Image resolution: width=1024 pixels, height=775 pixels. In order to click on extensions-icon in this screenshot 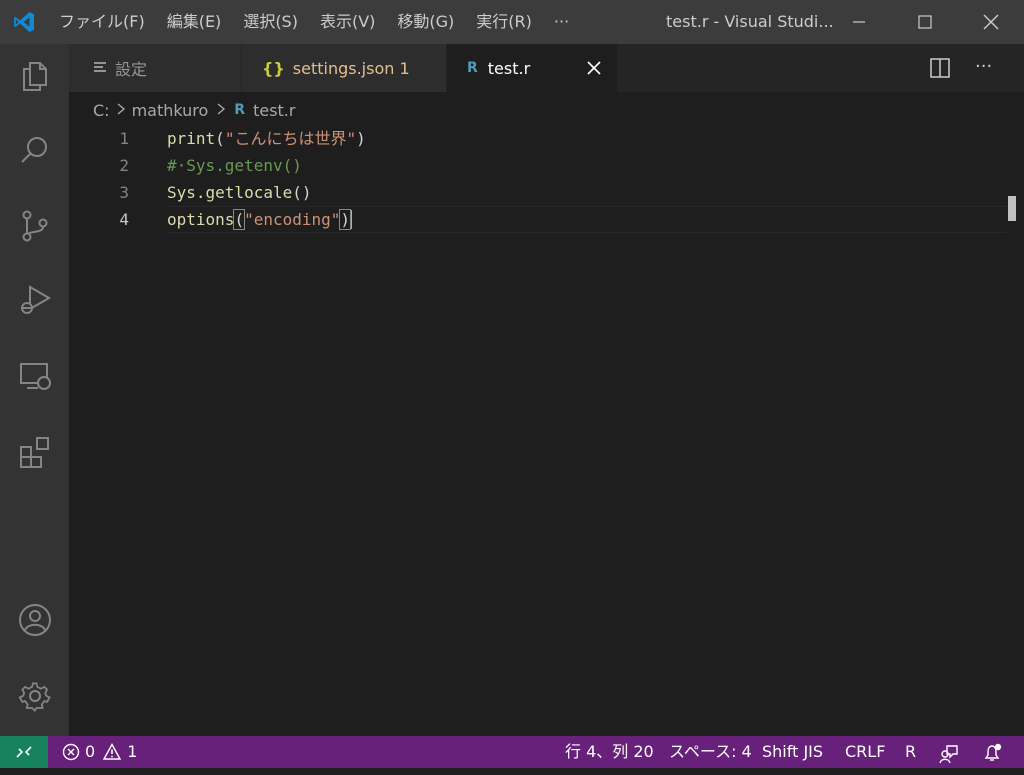, I will do `click(34, 452)`.